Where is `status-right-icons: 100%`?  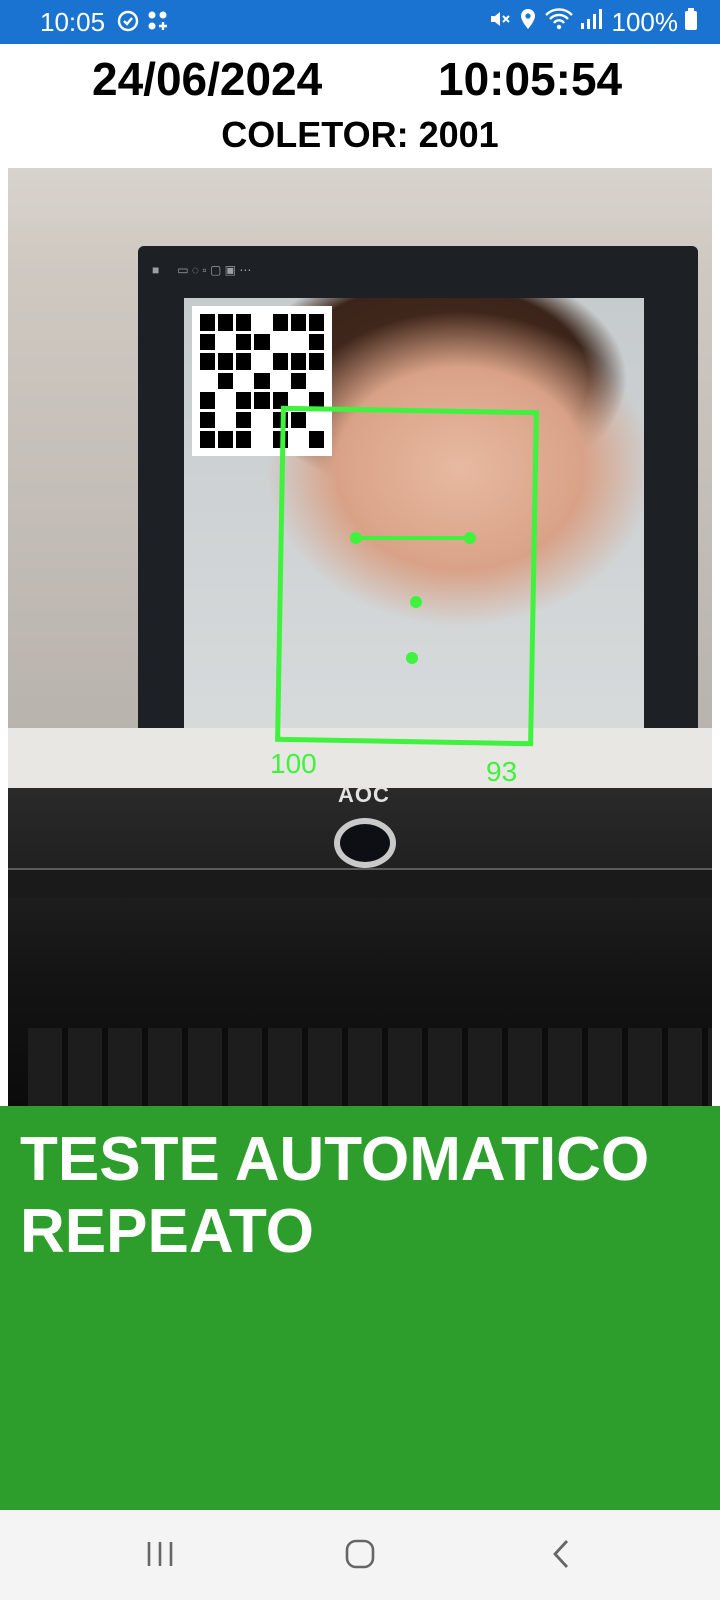
status-right-icons: 100% is located at coordinates (593, 22).